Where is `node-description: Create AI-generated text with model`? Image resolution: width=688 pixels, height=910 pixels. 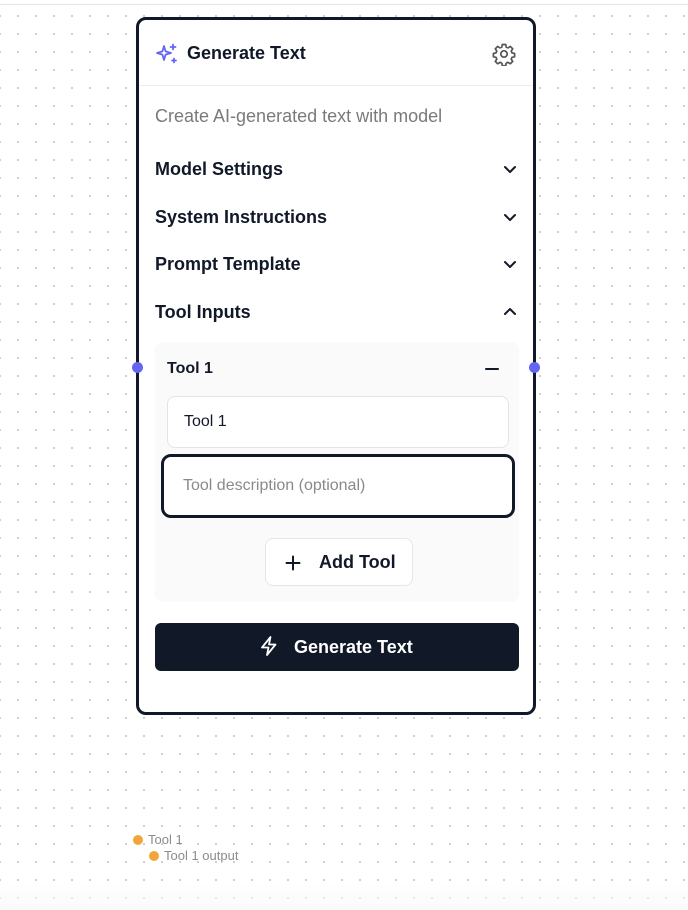
node-description: Create AI-generated text with model is located at coordinates (299, 116).